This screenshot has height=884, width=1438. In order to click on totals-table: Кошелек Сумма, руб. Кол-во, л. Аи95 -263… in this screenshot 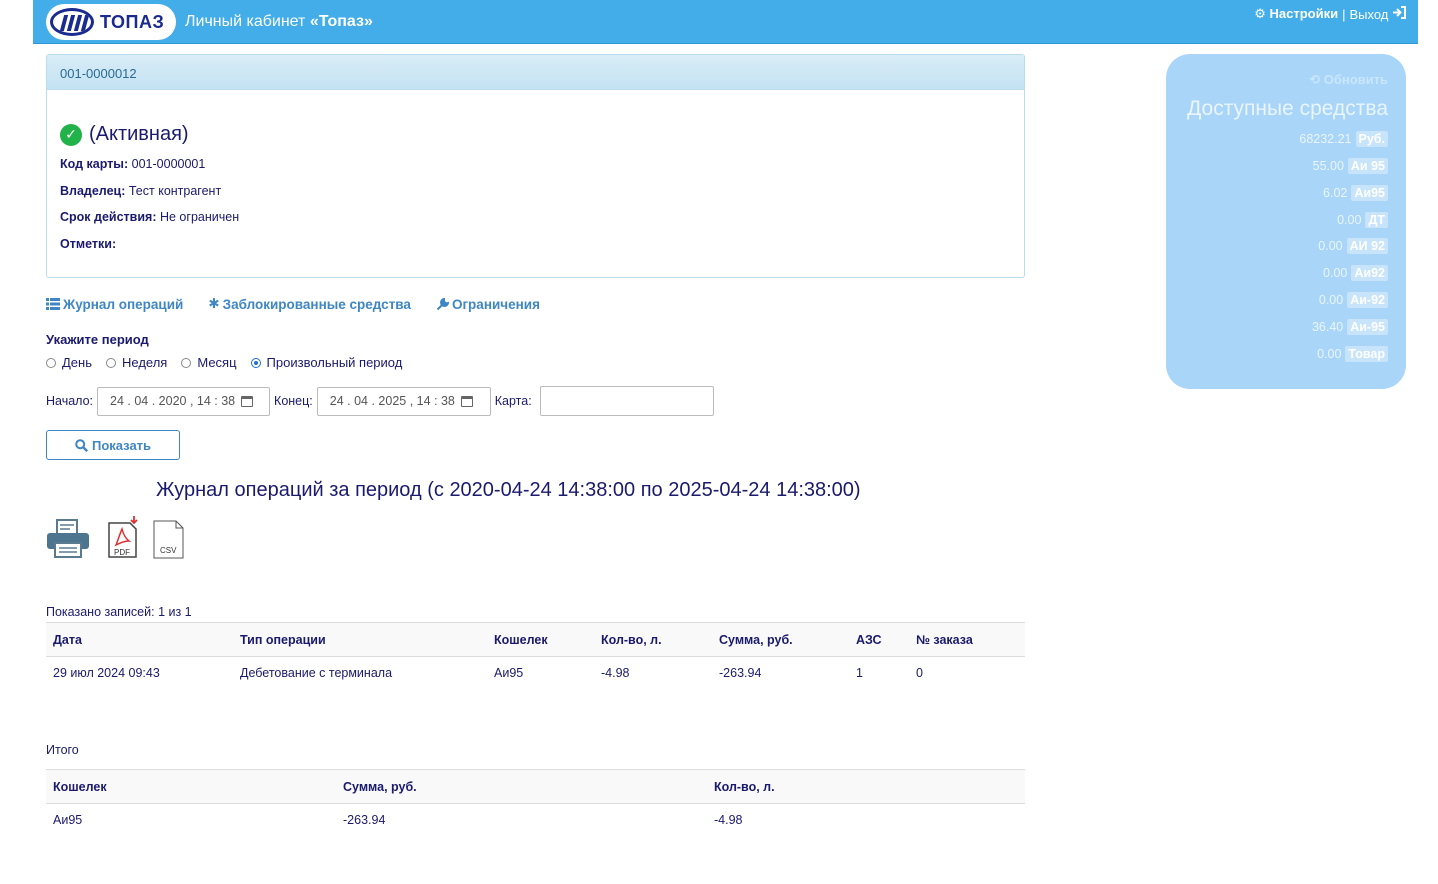, I will do `click(535, 802)`.